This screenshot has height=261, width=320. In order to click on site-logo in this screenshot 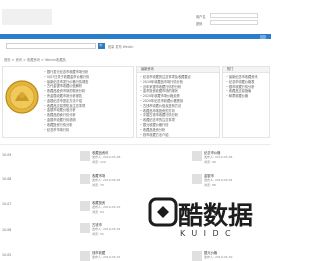, I will do `click(27, 17)`.